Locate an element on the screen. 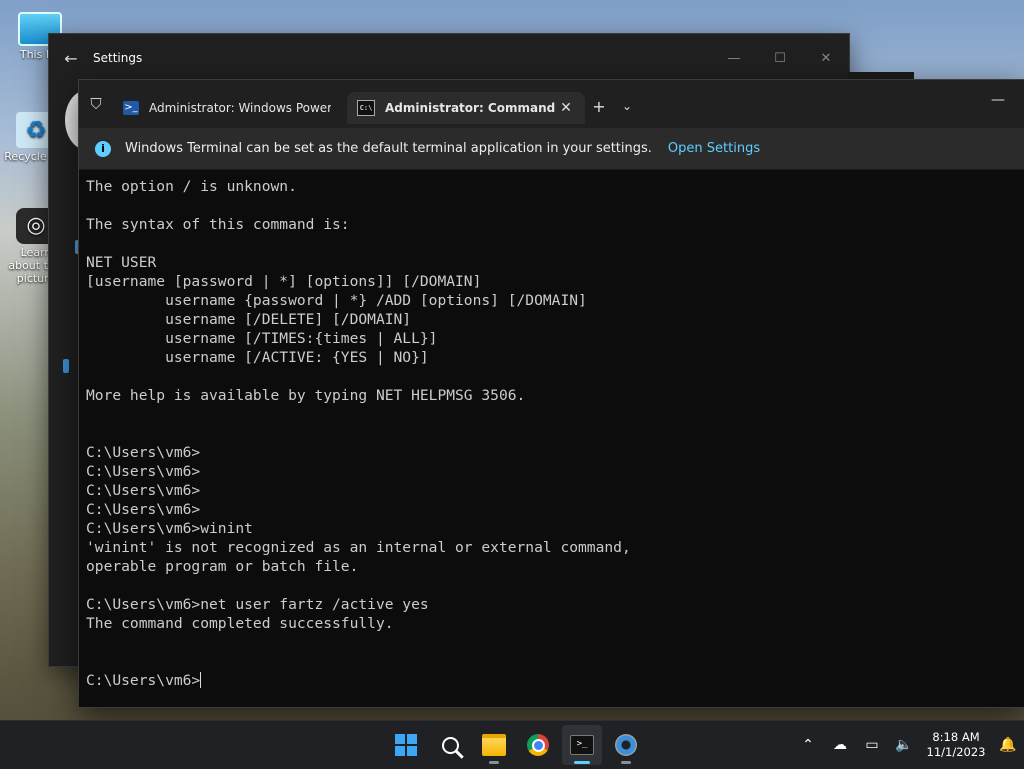 The image size is (1024, 769). close-button: ✕ is located at coordinates (826, 58).